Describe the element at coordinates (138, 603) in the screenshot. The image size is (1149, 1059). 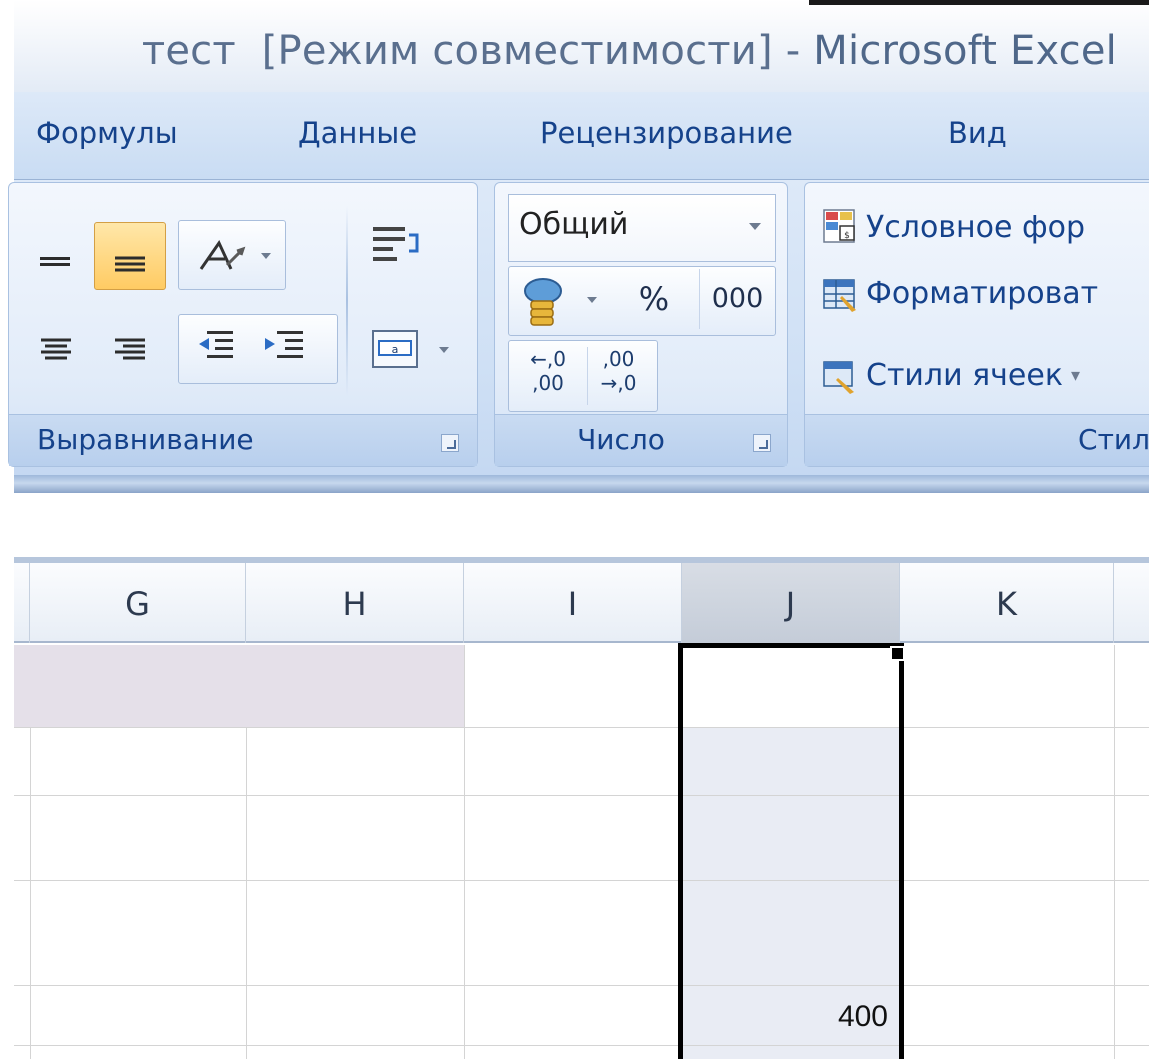
I see `column-header-G: G` at that location.